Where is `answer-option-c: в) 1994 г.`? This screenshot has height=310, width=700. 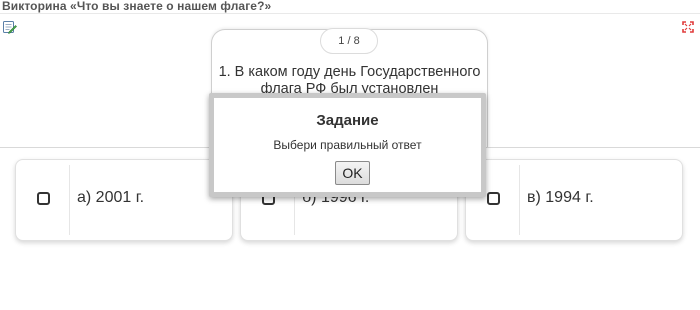 answer-option-c: в) 1994 г. is located at coordinates (574, 200).